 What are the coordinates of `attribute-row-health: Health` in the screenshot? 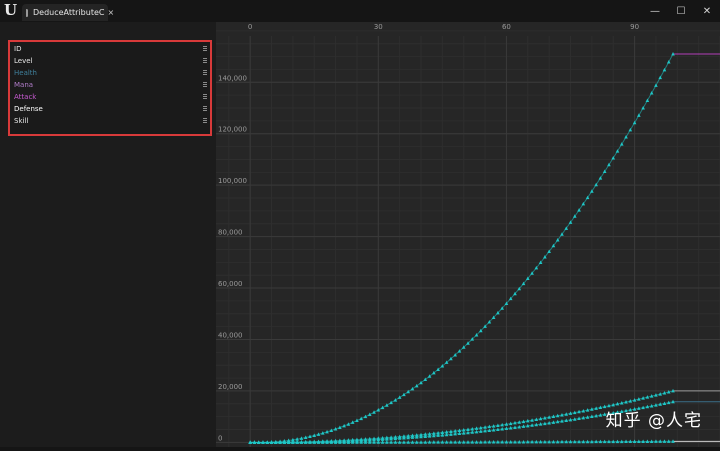 It's located at (111, 73).